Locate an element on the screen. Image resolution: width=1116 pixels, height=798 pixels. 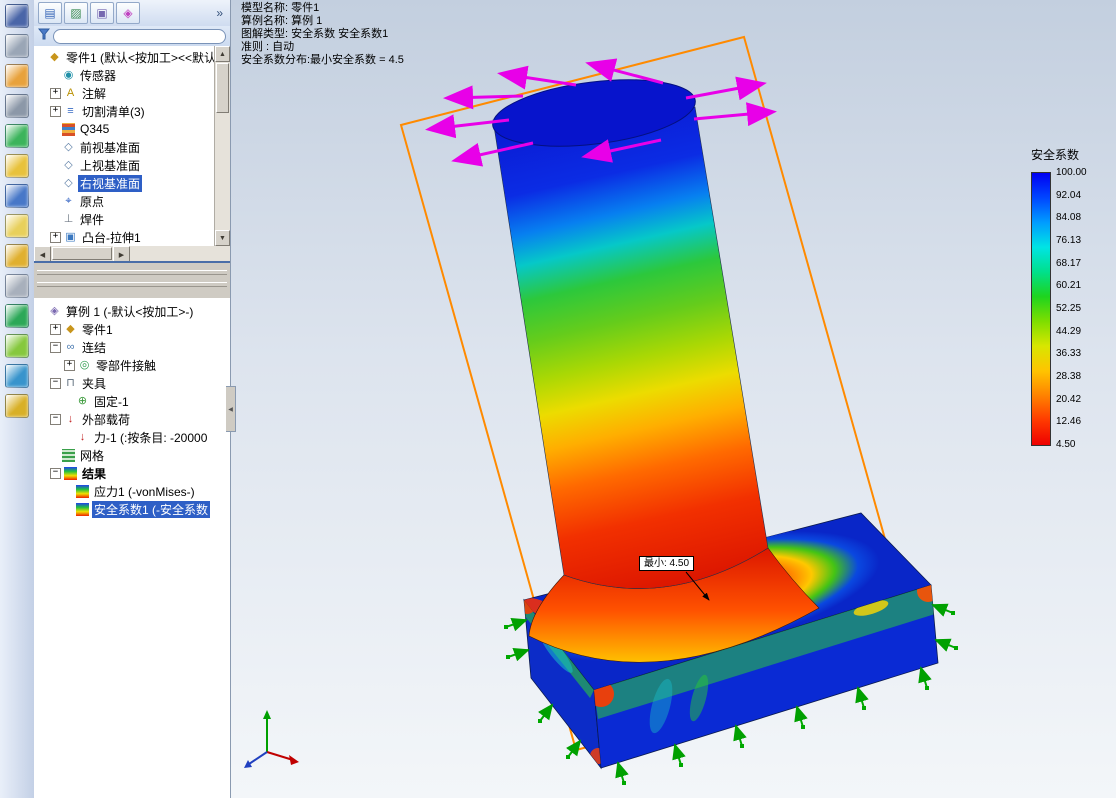
tree-item-plane: ◇ 右视基准面 is located at coordinates (124, 183).